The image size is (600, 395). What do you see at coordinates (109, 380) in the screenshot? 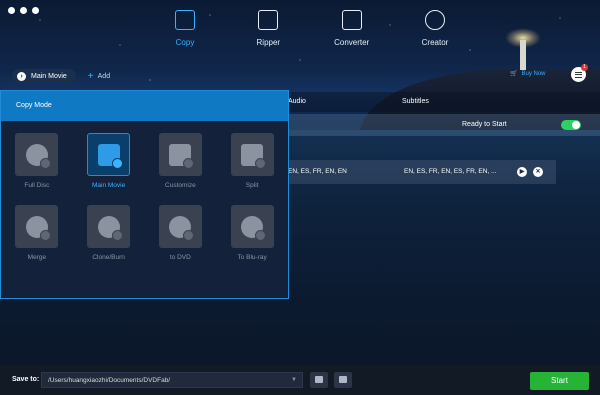
I see `save-path-value: /Users/huangxiaozhi/Documents/DVDFab/` at bounding box center [109, 380].